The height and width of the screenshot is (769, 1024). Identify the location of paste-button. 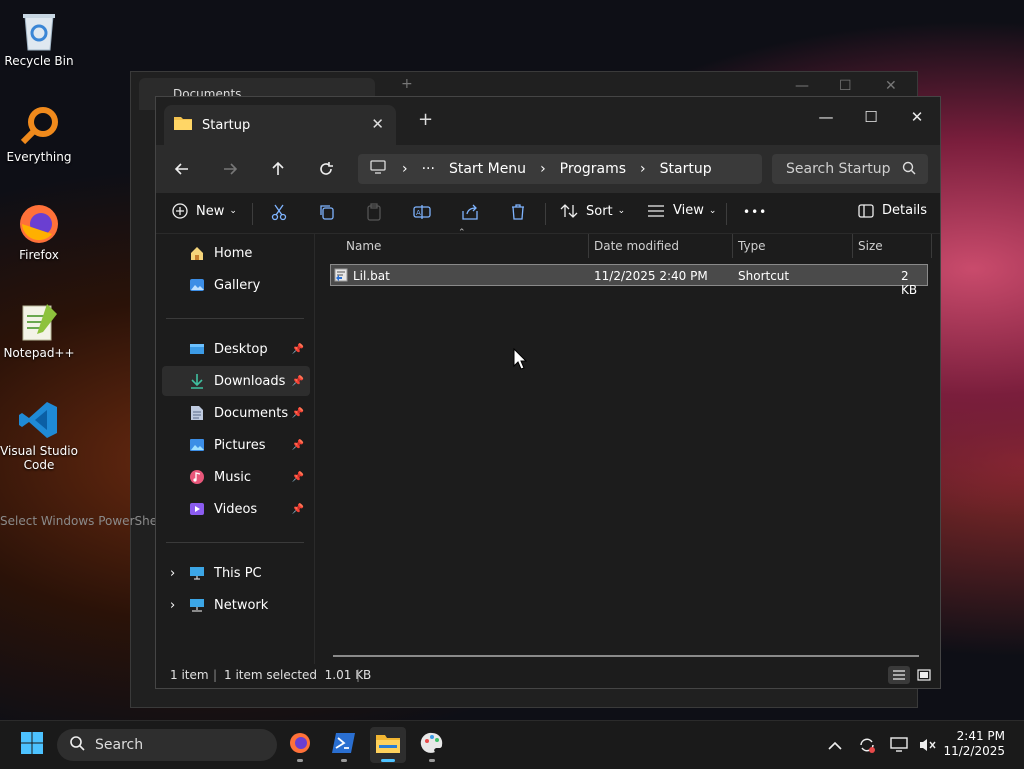
(374, 212).